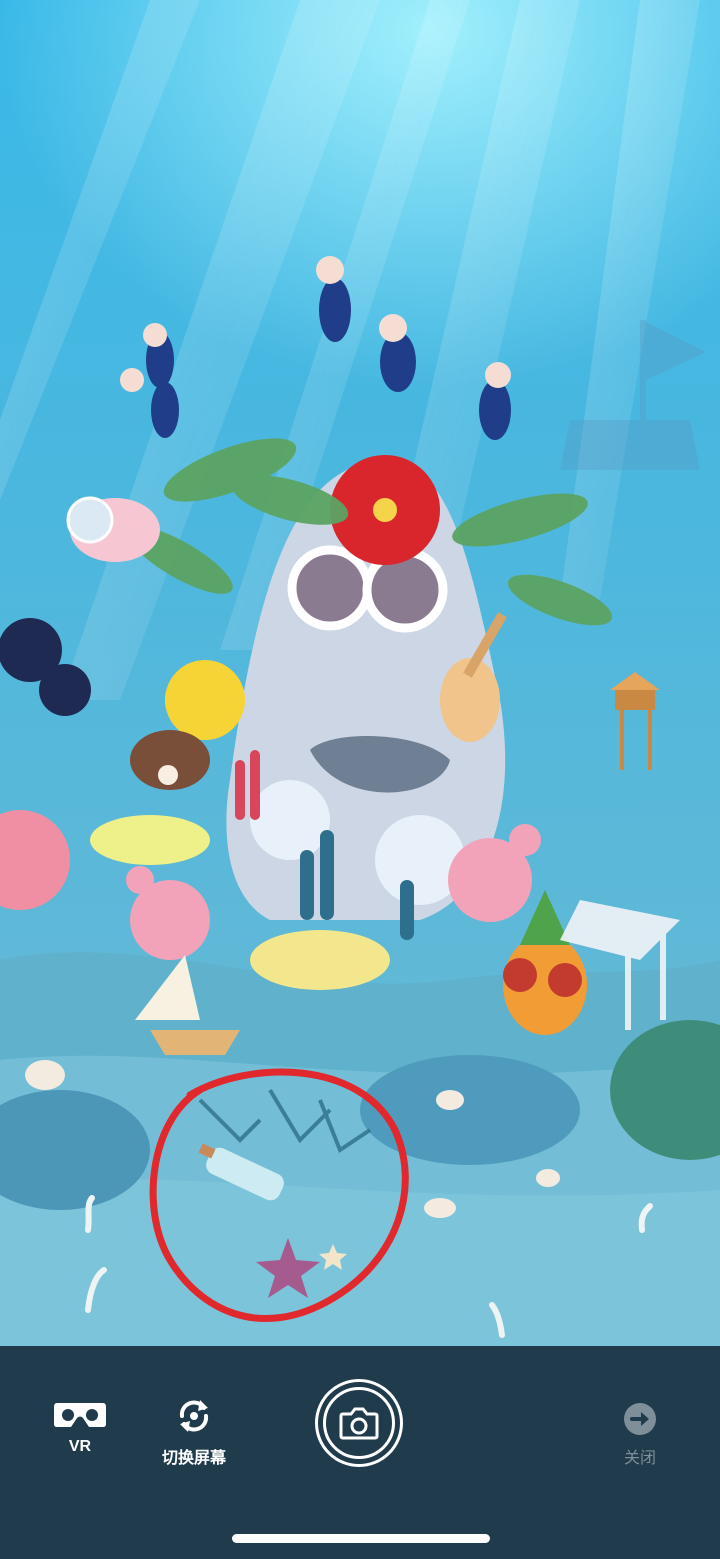  I want to click on close-label: 关闭, so click(639, 1458).